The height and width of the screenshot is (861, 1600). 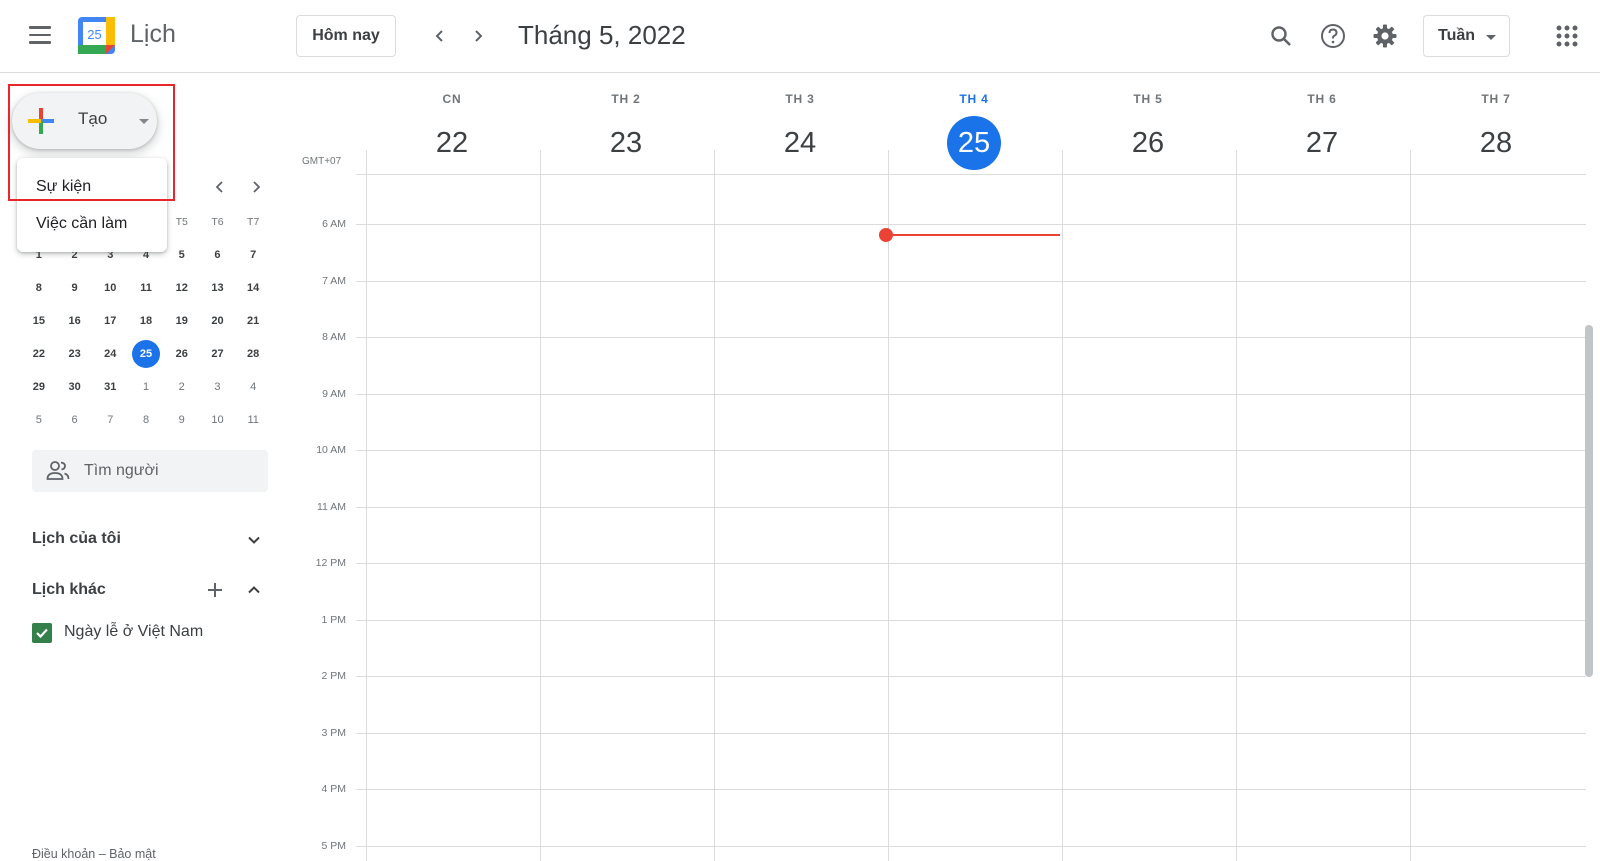 What do you see at coordinates (39, 354) in the screenshot?
I see `mini-calendar-day: 22` at bounding box center [39, 354].